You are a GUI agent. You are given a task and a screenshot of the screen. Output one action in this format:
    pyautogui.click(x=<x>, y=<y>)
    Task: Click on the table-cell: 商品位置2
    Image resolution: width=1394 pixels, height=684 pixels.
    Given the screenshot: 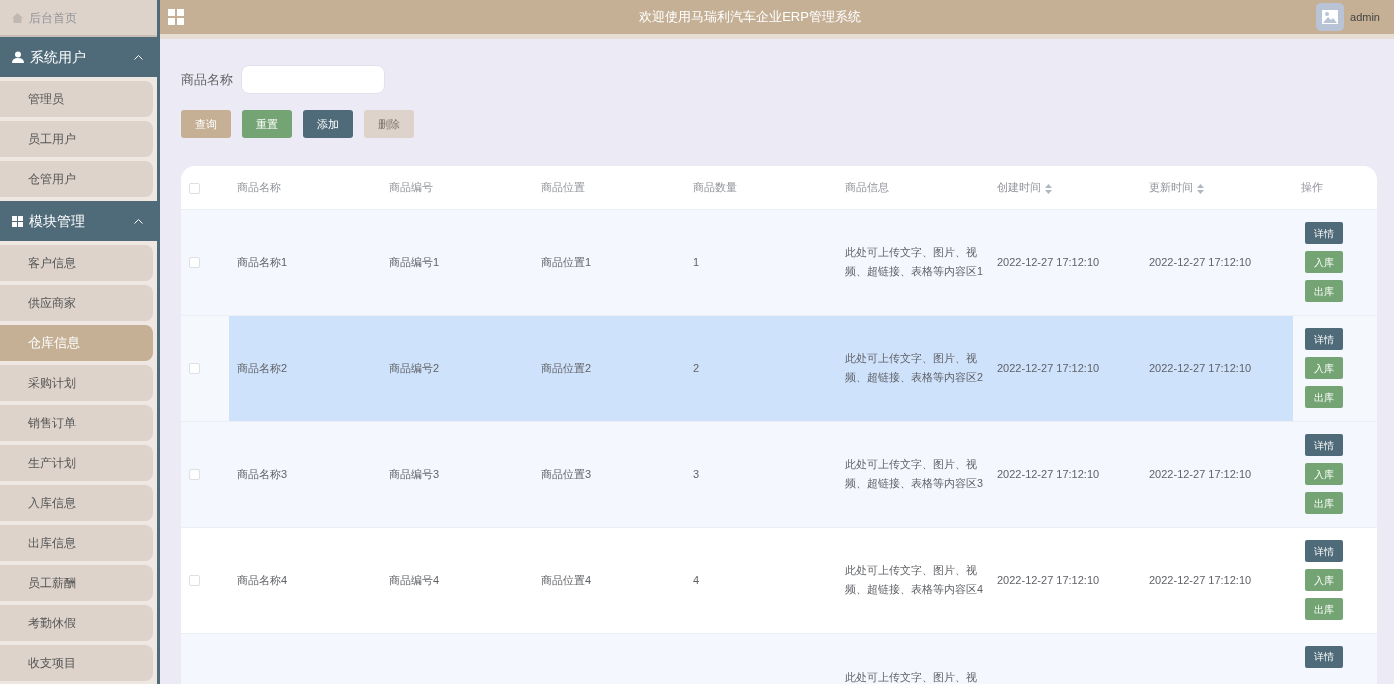 What is the action you would take?
    pyautogui.click(x=566, y=367)
    